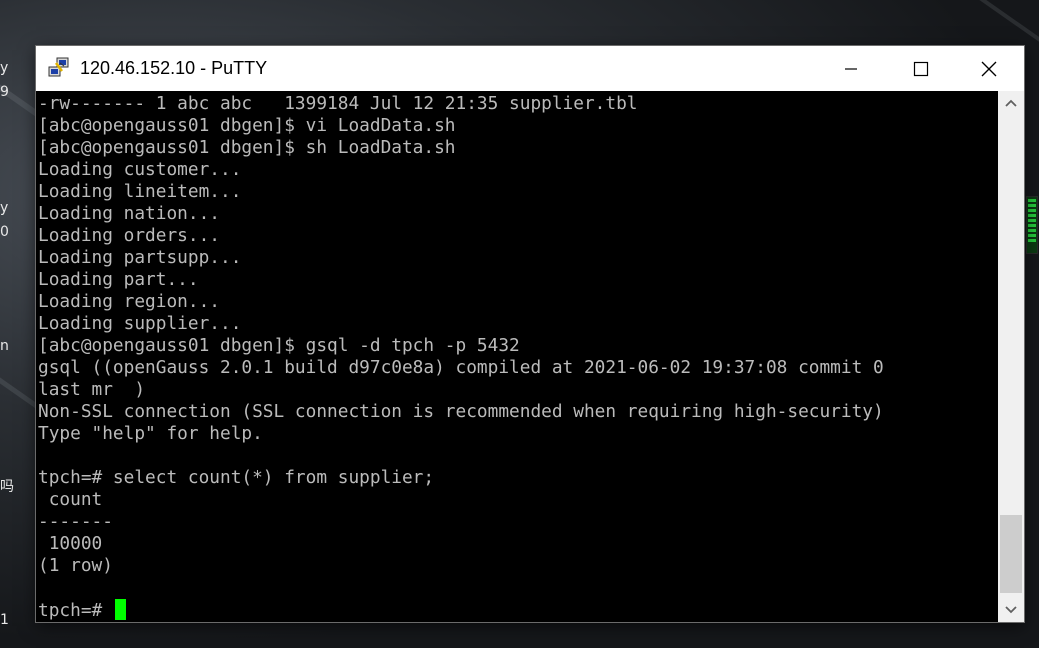 Image resolution: width=1039 pixels, height=648 pixels. I want to click on scroll-down-button, so click(1011, 610).